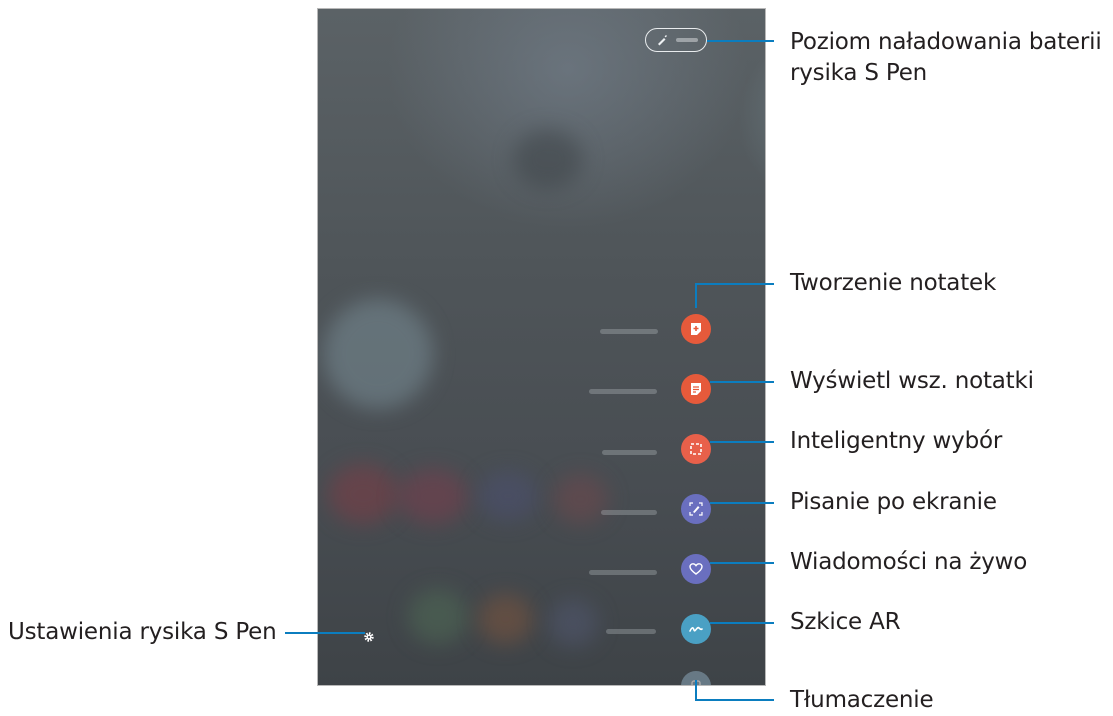  I want to click on s-pen-battery-indicator, so click(676, 40).